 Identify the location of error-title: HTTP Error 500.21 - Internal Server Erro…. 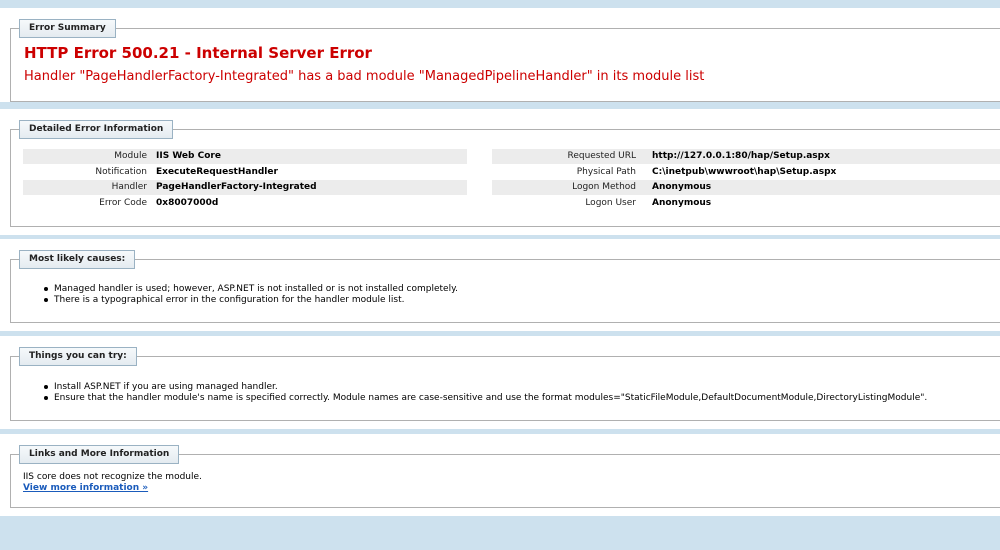
(198, 53).